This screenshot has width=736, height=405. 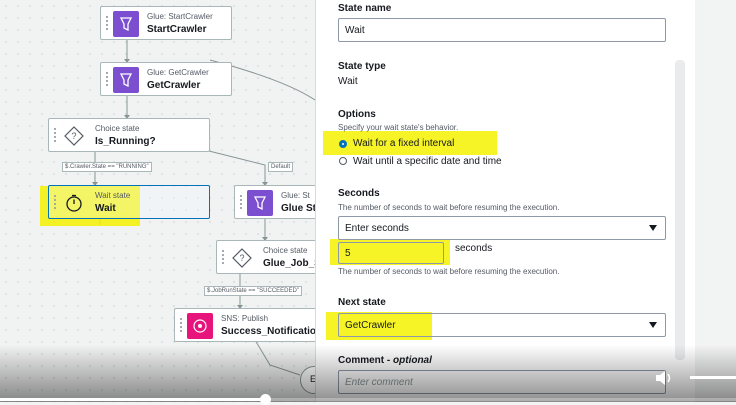 I want to click on progress-knob, so click(x=265, y=399).